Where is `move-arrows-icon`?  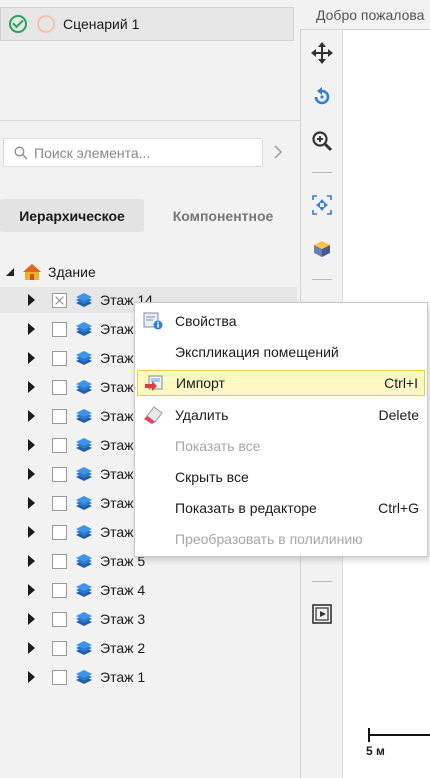
move-arrows-icon is located at coordinates (322, 53).